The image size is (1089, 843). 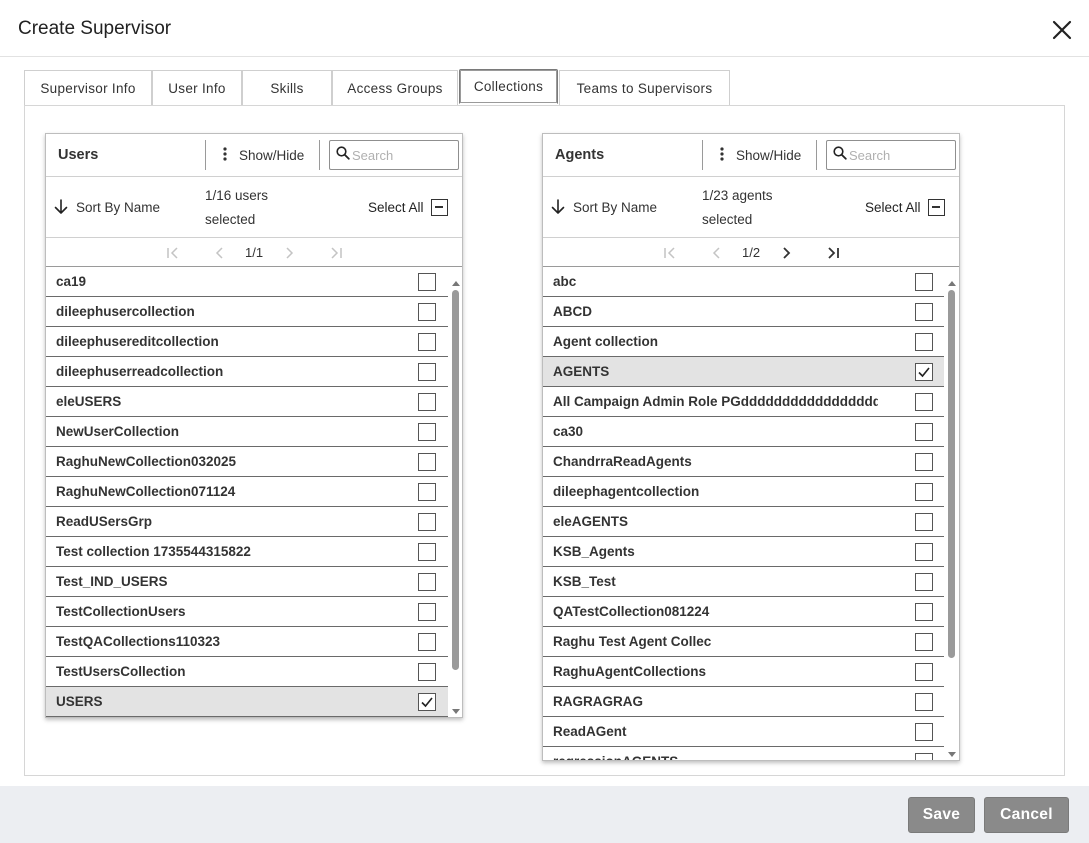 I want to click on list-item: ca19, so click(x=247, y=282).